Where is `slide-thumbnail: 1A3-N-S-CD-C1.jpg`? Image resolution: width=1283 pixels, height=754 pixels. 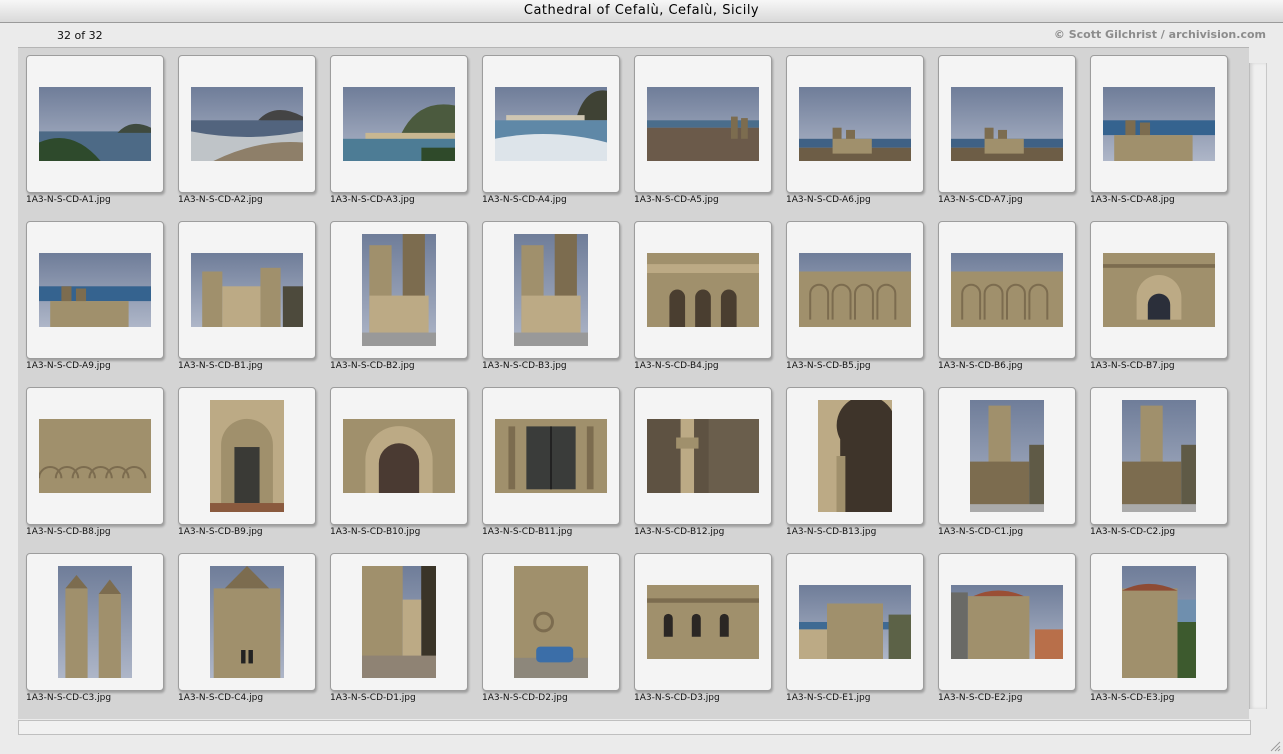 slide-thumbnail: 1A3-N-S-CD-C1.jpg is located at coordinates (1014, 467).